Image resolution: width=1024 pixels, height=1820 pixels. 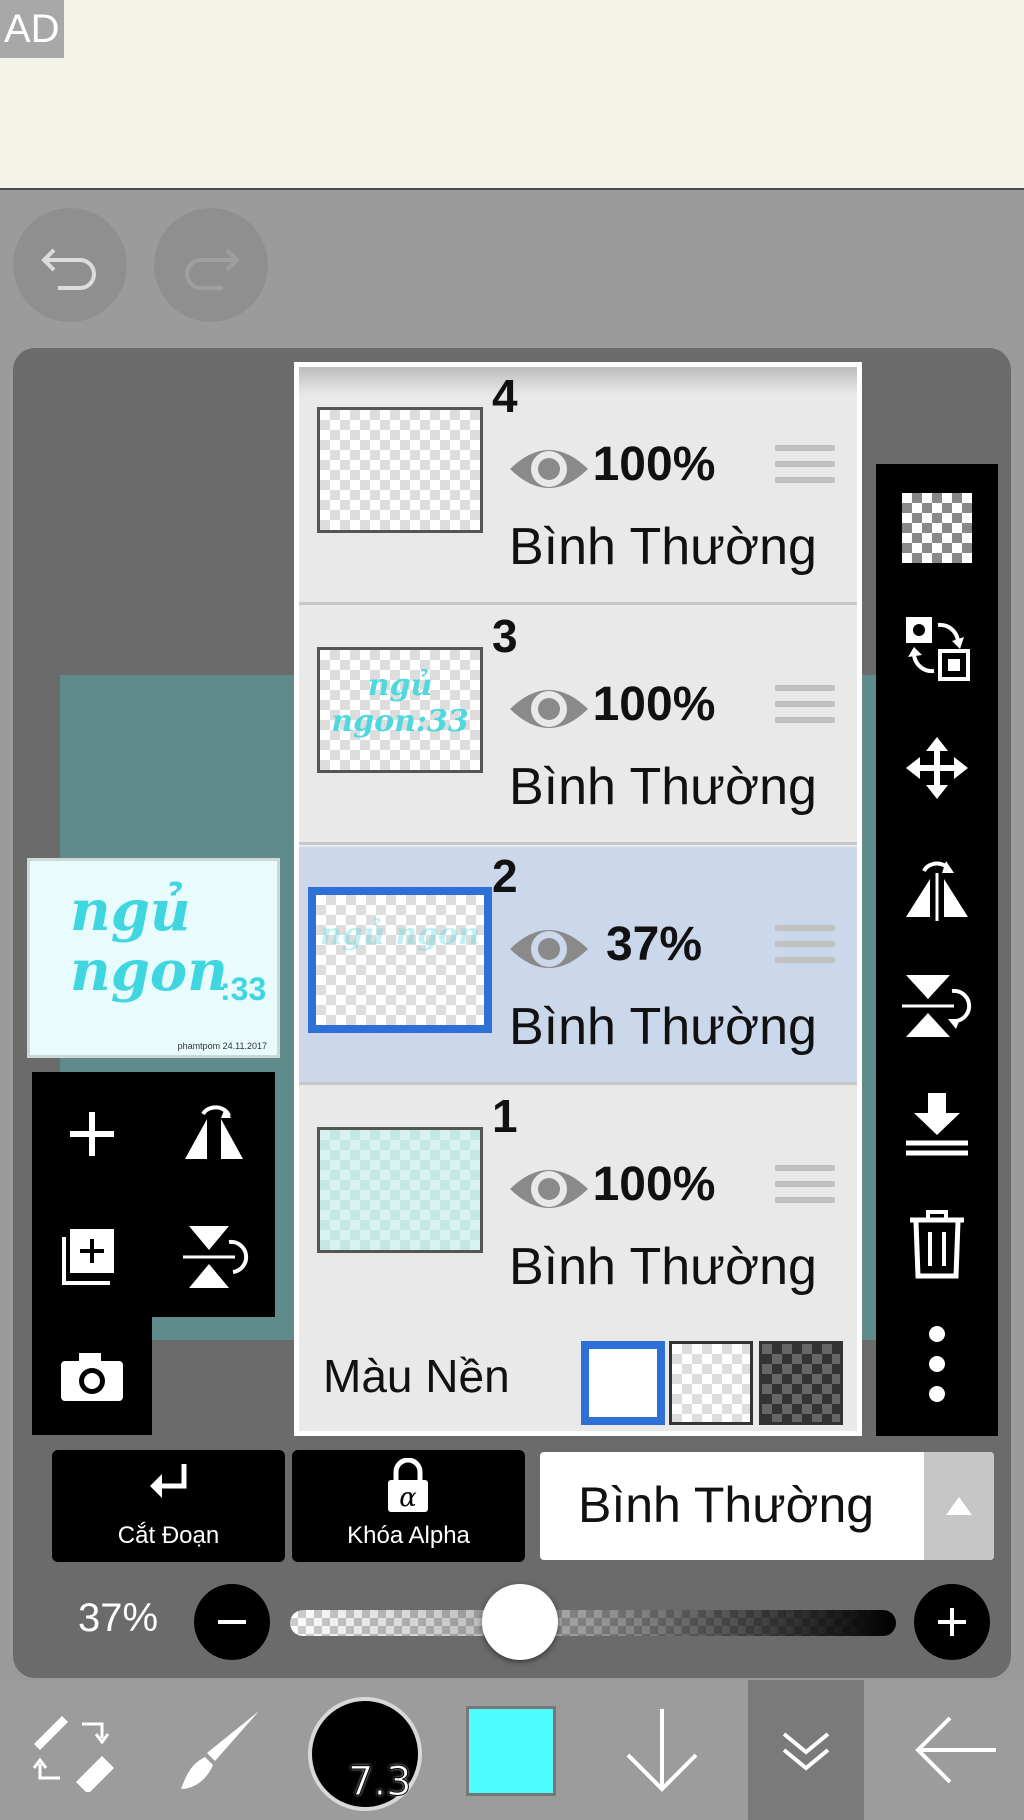 I want to click on blend-mode-select: Bình Thường, so click(x=767, y=1506).